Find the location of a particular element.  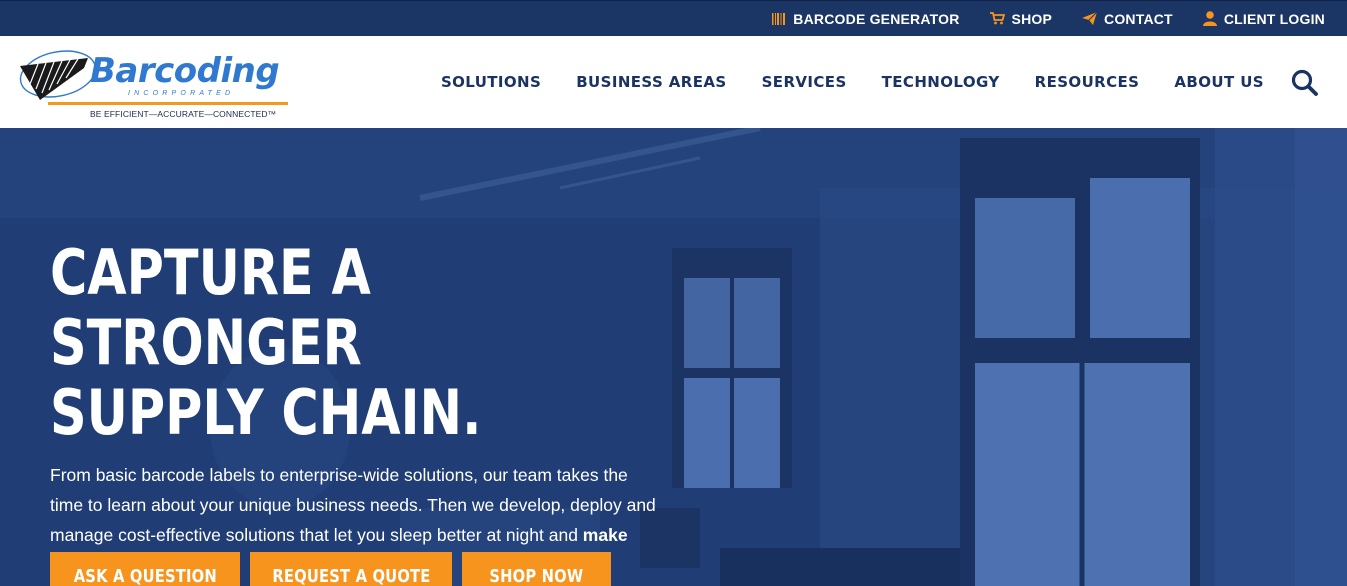

user-icon is located at coordinates (1209, 18).